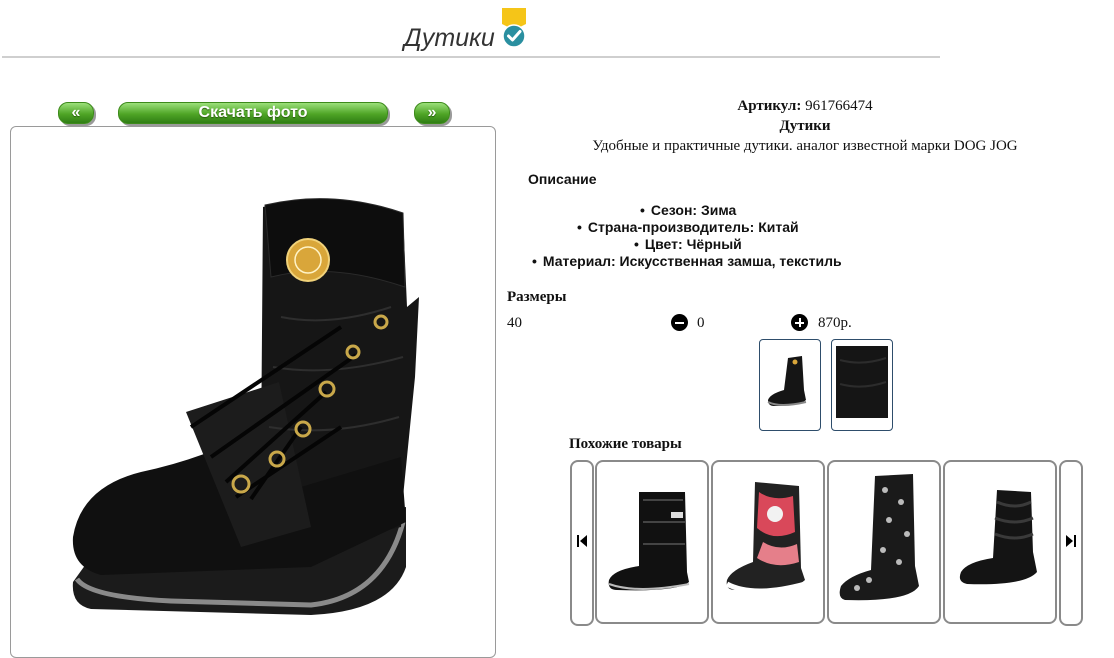 This screenshot has width=1114, height=658. What do you see at coordinates (514, 28) in the screenshot?
I see `verified-check-icon` at bounding box center [514, 28].